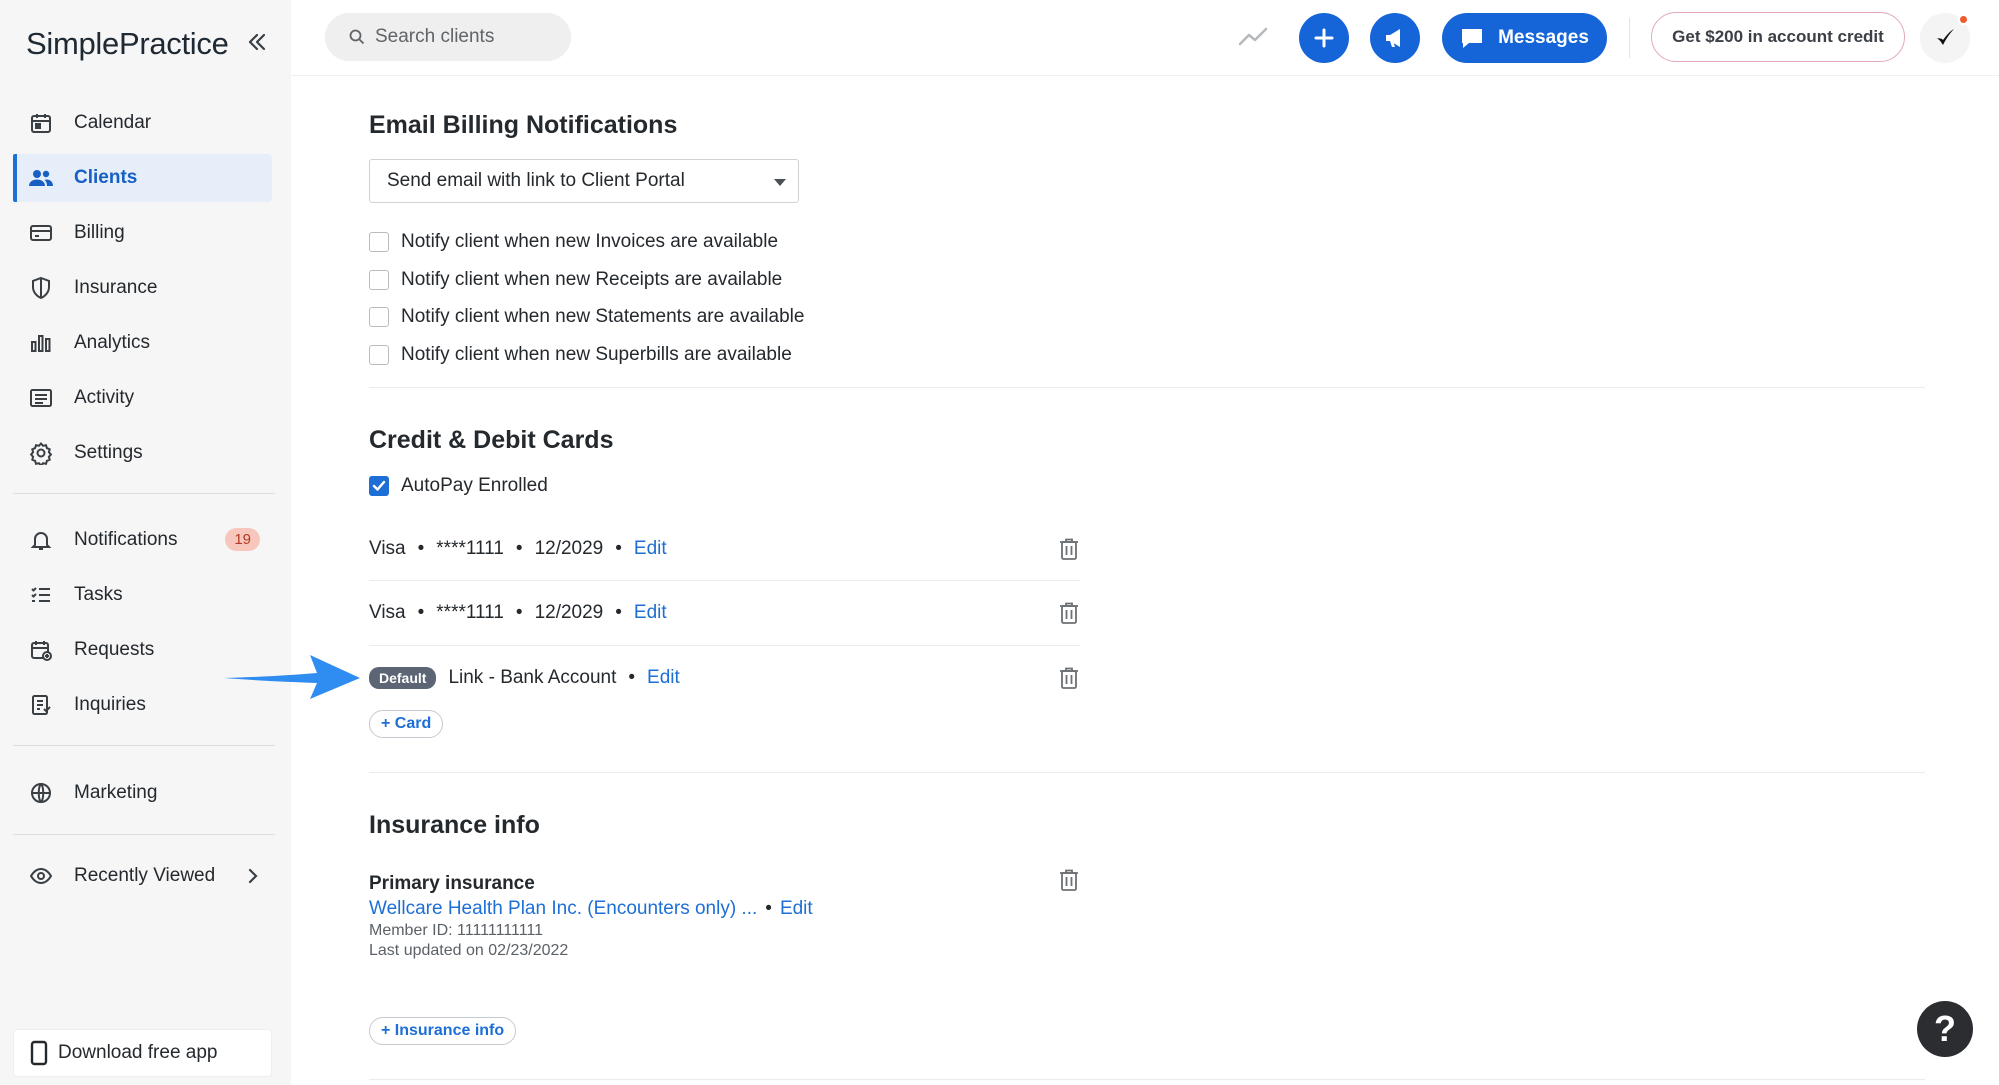  Describe the element at coordinates (114, 649) in the screenshot. I see `sidebar-item-label: Requests` at that location.